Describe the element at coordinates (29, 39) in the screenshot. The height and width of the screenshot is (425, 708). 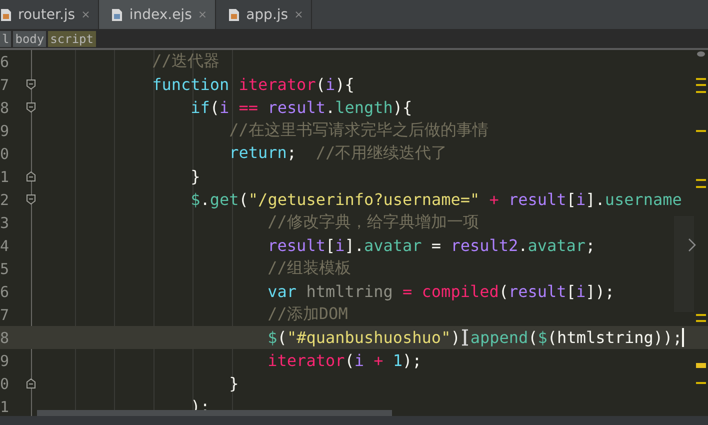
I see `breadcrumb-item: body` at that location.